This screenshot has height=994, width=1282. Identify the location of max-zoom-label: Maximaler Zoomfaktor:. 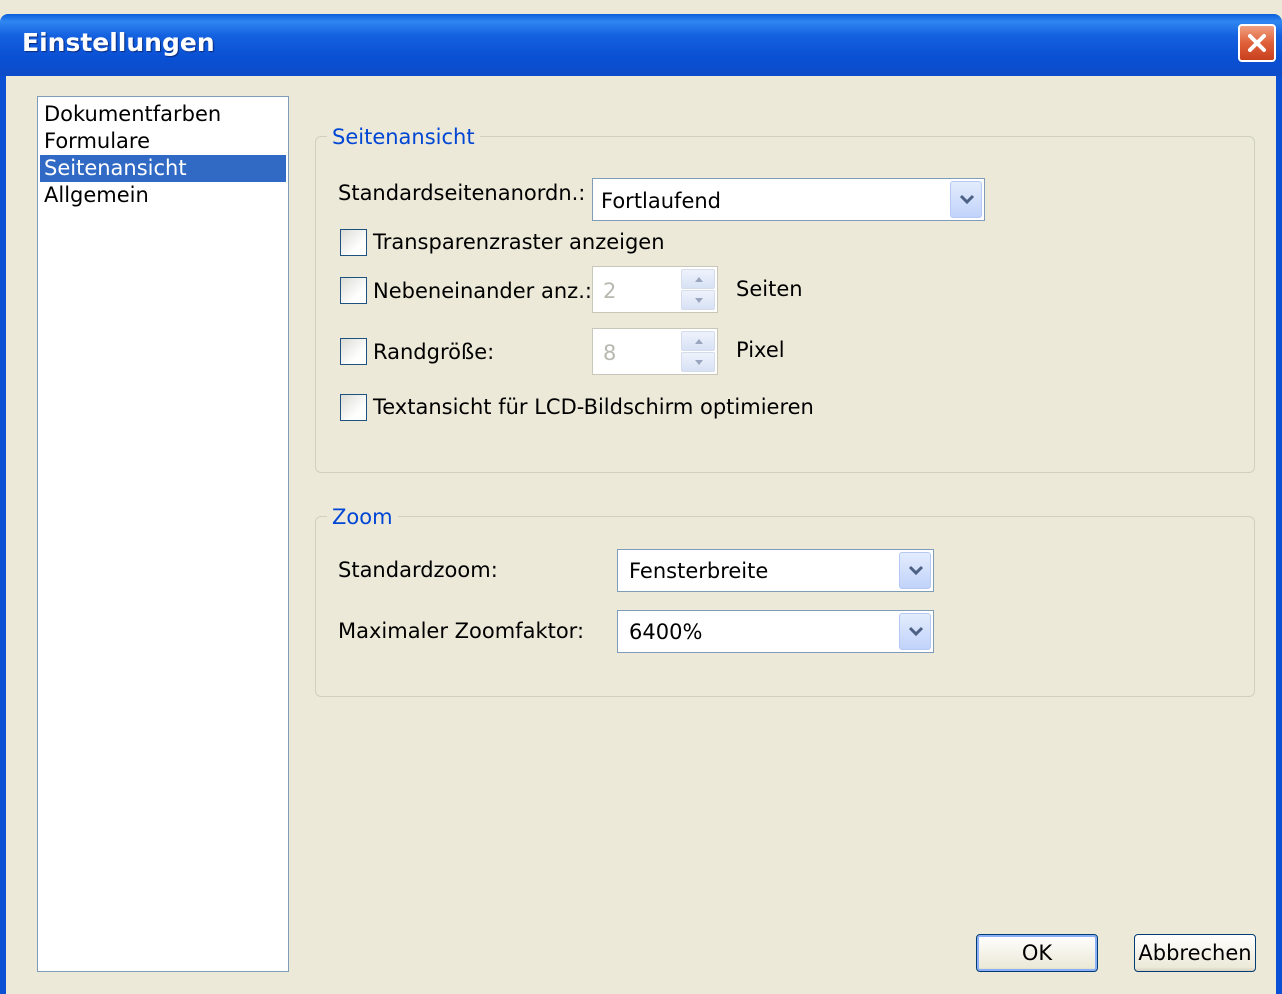
(461, 631).